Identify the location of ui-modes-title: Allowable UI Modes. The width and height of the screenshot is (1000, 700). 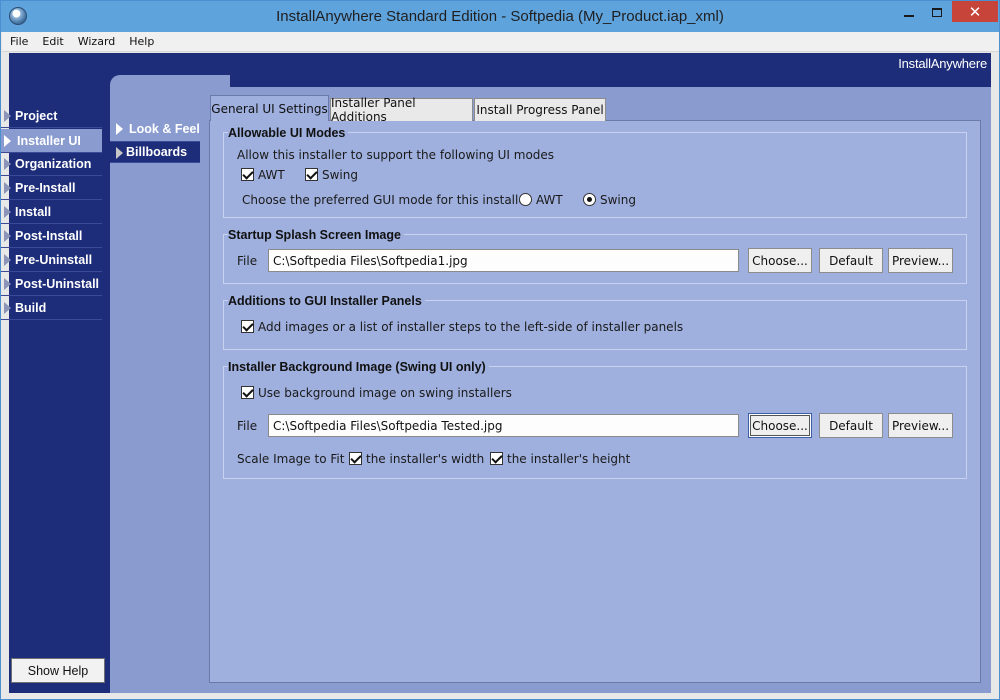
(288, 133).